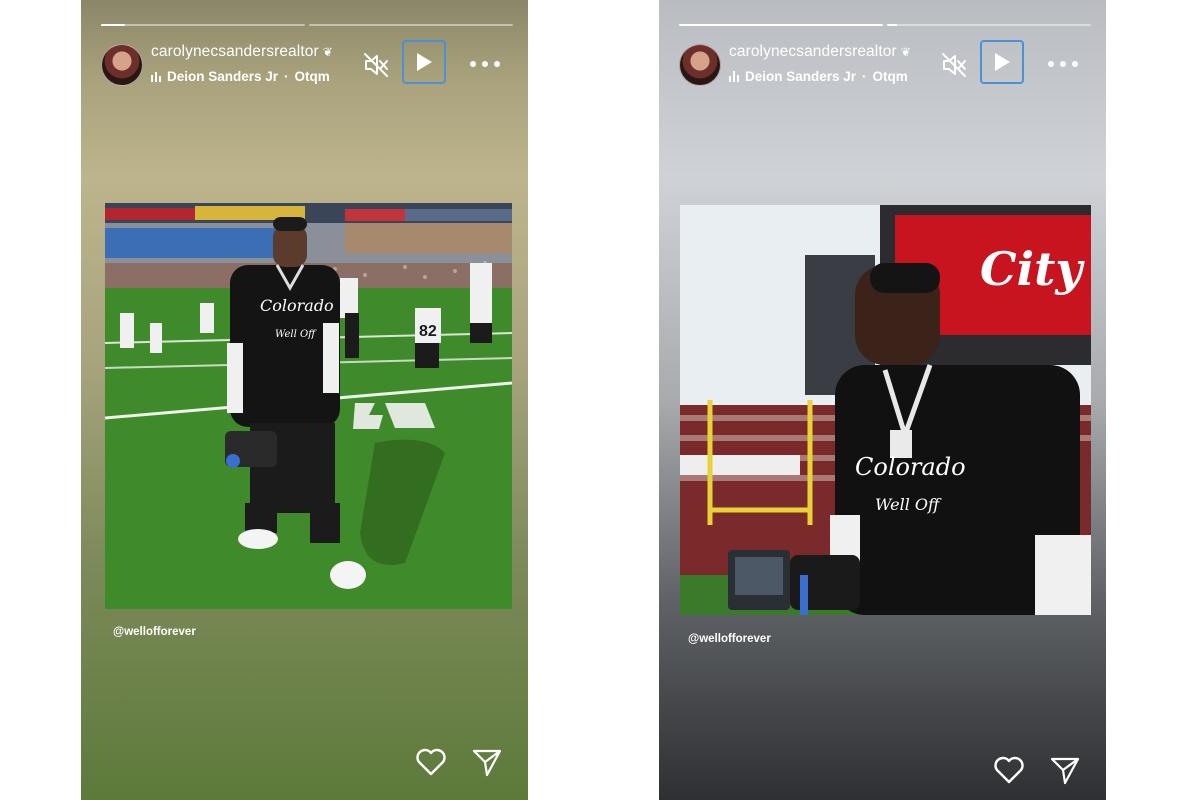 The image size is (1200, 800). I want to click on stadium-sign-text: City, so click(1032, 269).